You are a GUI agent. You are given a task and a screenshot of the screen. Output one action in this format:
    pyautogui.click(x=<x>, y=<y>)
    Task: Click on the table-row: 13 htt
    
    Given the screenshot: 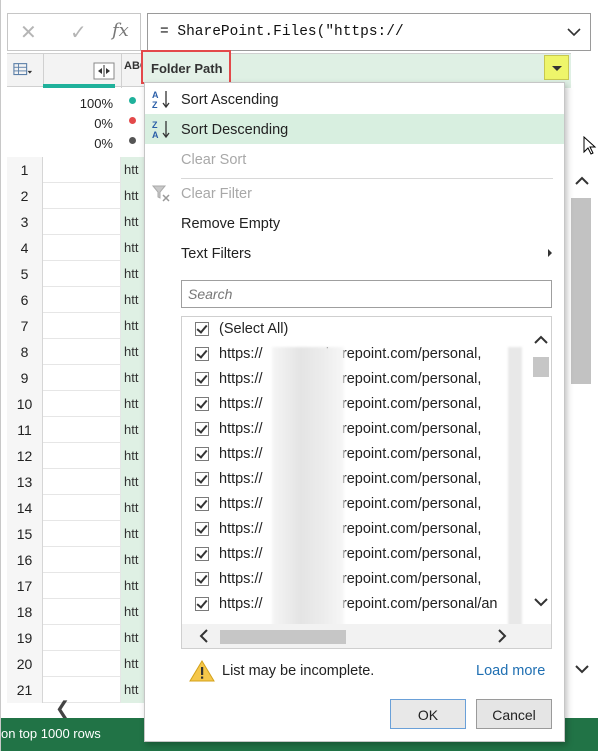 What is the action you would take?
    pyautogui.click(x=76, y=482)
    